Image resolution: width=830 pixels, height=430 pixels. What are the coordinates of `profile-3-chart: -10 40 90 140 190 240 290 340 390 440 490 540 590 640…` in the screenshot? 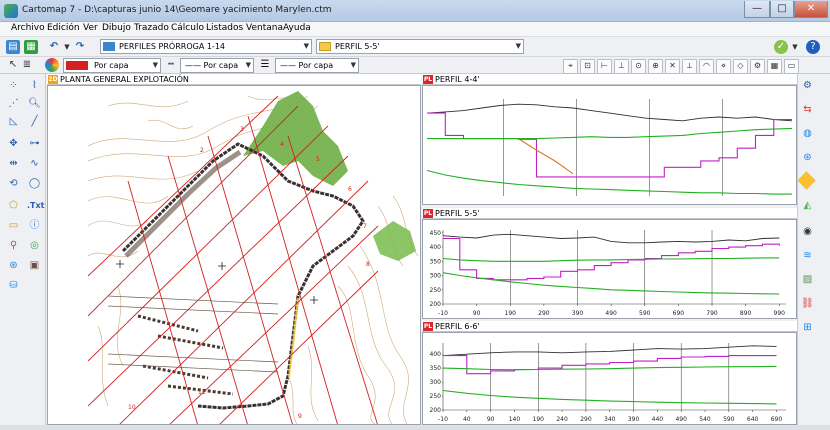 It's located at (609, 378).